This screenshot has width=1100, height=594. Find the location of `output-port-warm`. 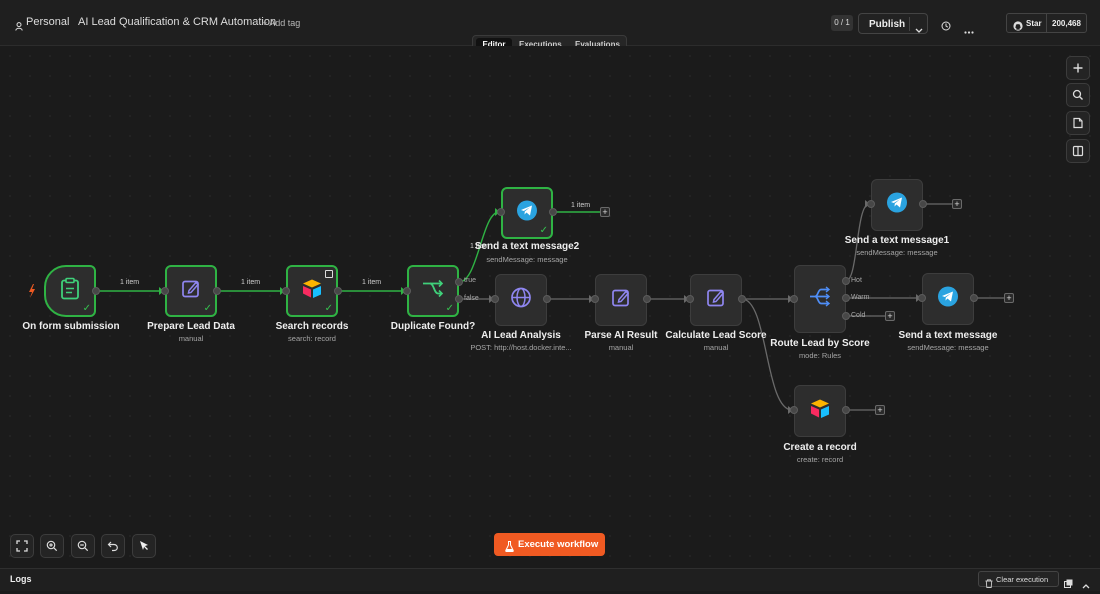

output-port-warm is located at coordinates (846, 298).